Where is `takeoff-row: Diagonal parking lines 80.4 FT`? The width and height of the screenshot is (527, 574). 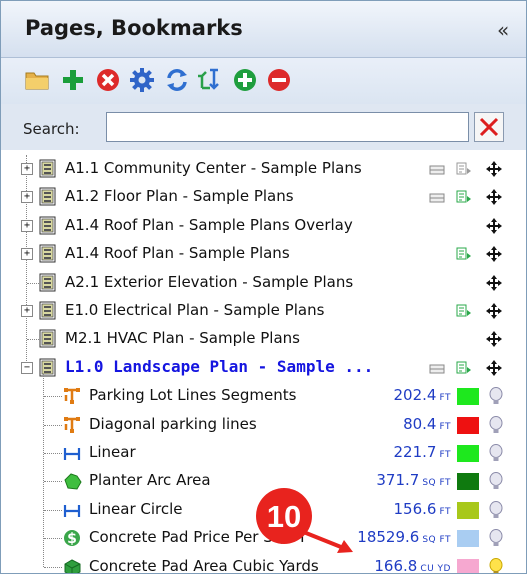
takeoff-row: Diagonal parking lines 80.4 FT is located at coordinates (263, 425).